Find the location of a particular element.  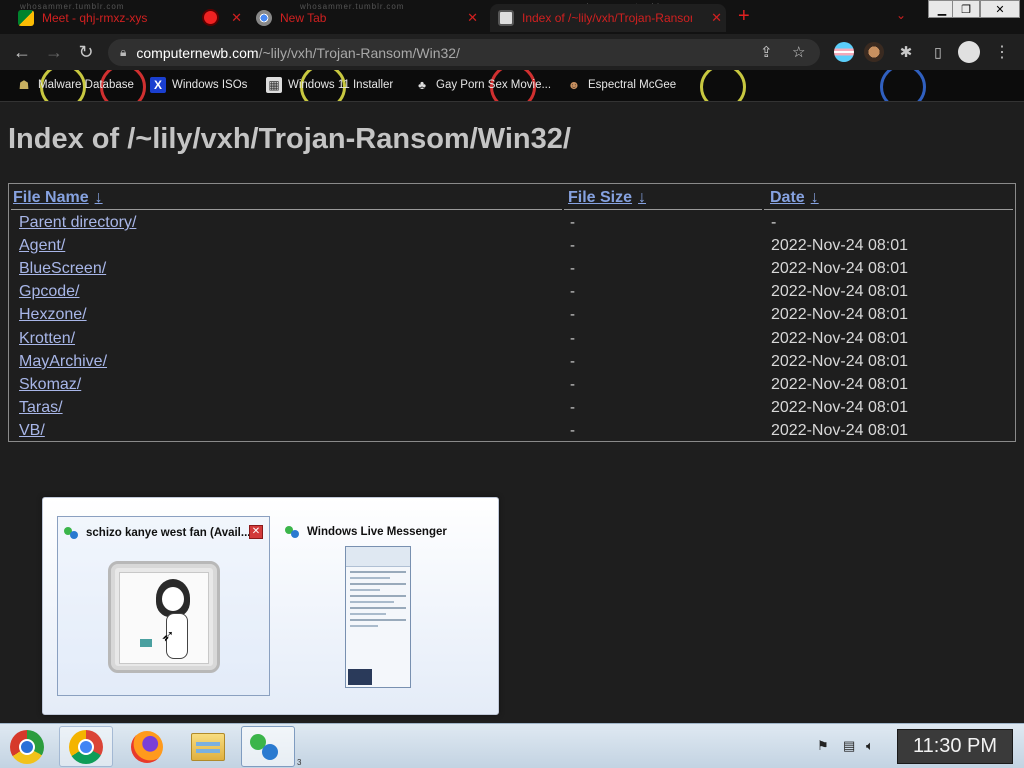

chromium-icon is located at coordinates (27, 746).